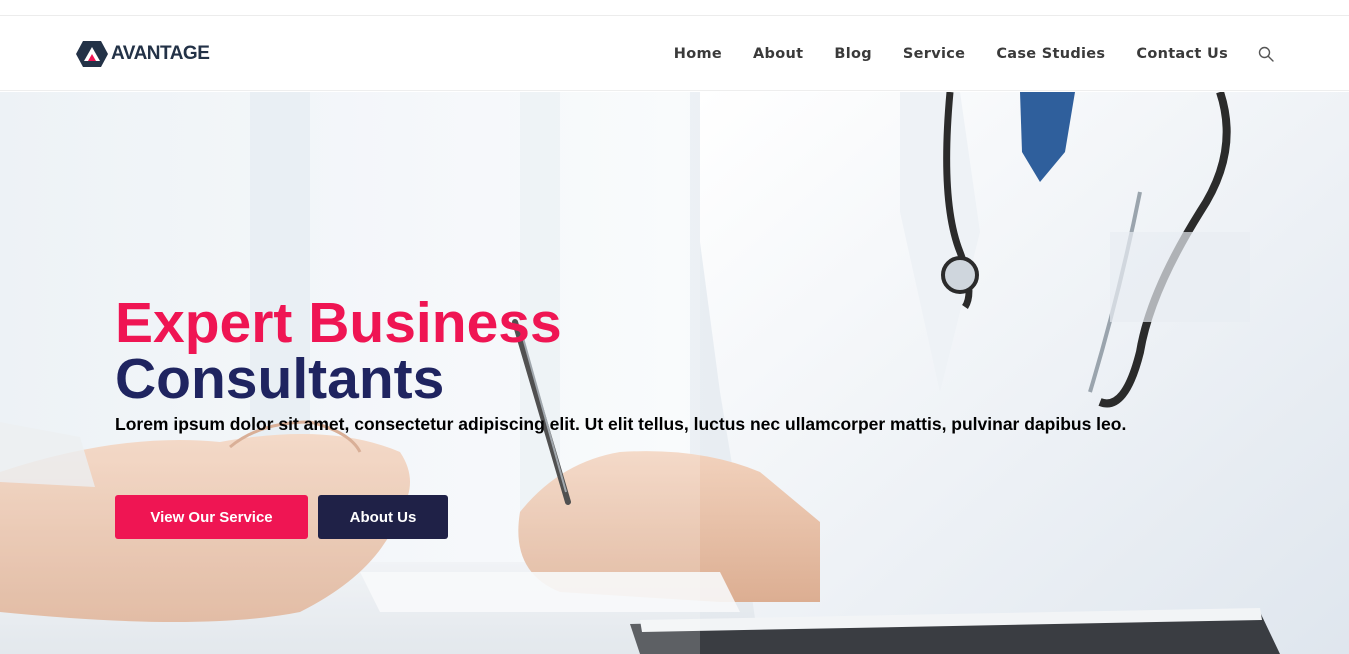 This screenshot has height=654, width=1349. Describe the element at coordinates (383, 517) in the screenshot. I see `about-us-button: About Us` at that location.